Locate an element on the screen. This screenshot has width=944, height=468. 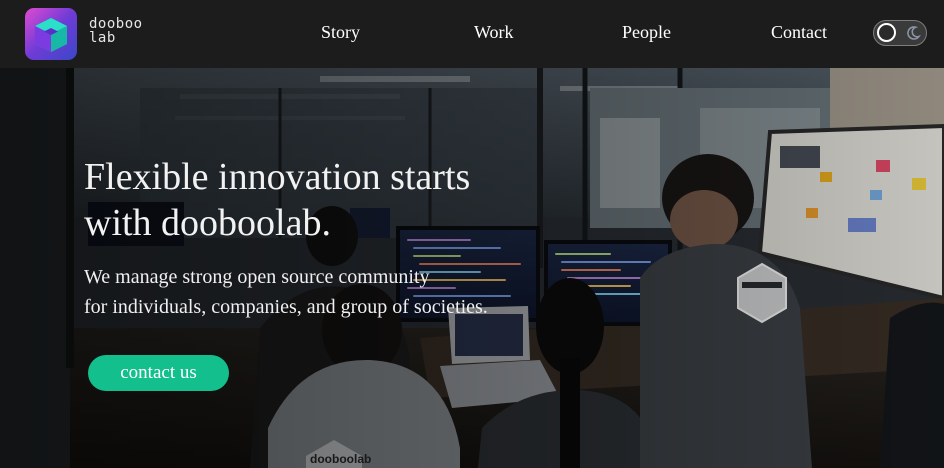
nav-contact-link: Contact is located at coordinates (799, 32).